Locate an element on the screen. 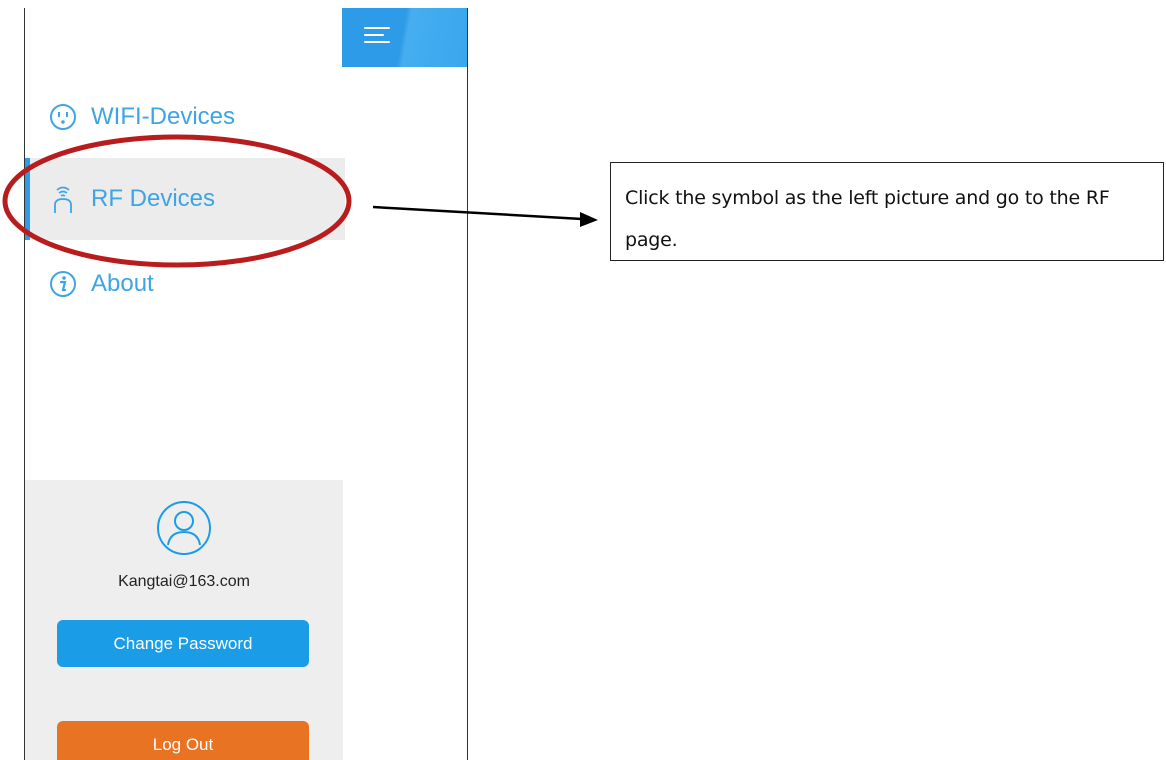 The height and width of the screenshot is (760, 1166). logout-button: Log Out is located at coordinates (183, 740).